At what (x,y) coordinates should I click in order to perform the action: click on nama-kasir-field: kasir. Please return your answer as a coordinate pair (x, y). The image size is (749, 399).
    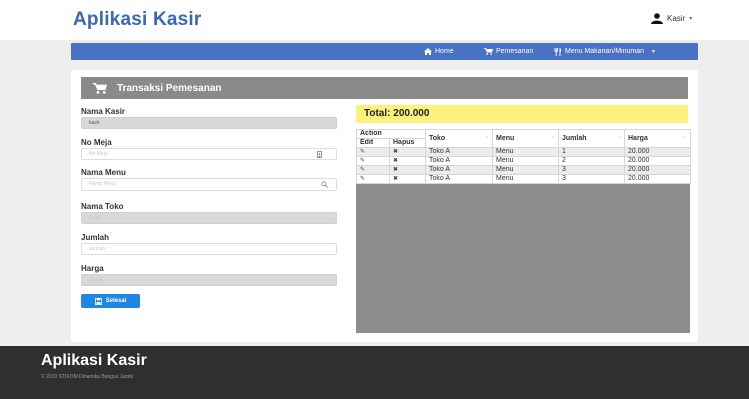
    Looking at the image, I should click on (209, 123).